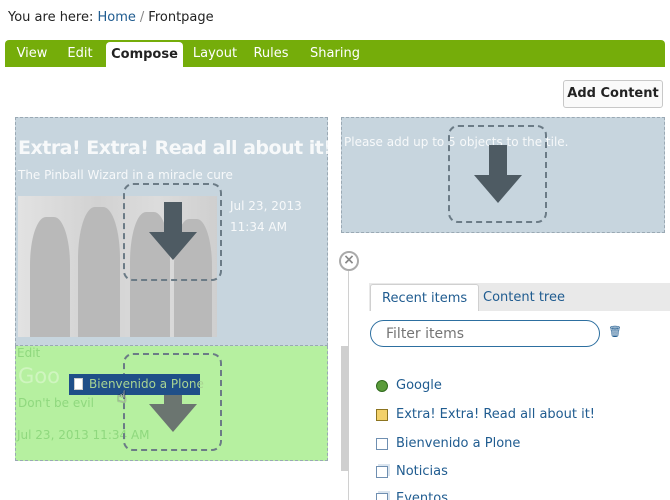  I want to click on close-icon: ×, so click(349, 261).